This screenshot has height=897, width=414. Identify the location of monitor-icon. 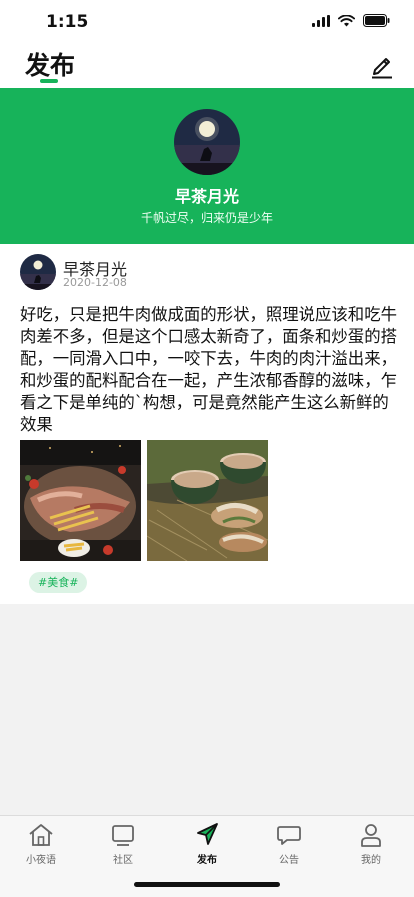
(123, 835).